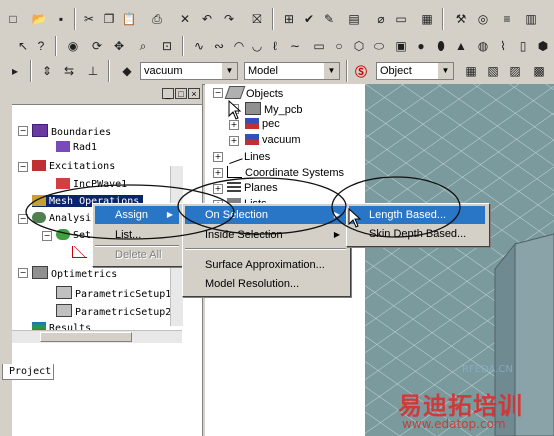 The image size is (554, 436). What do you see at coordinates (401, 19) in the screenshot?
I see `fields-icon: ▭` at bounding box center [401, 19].